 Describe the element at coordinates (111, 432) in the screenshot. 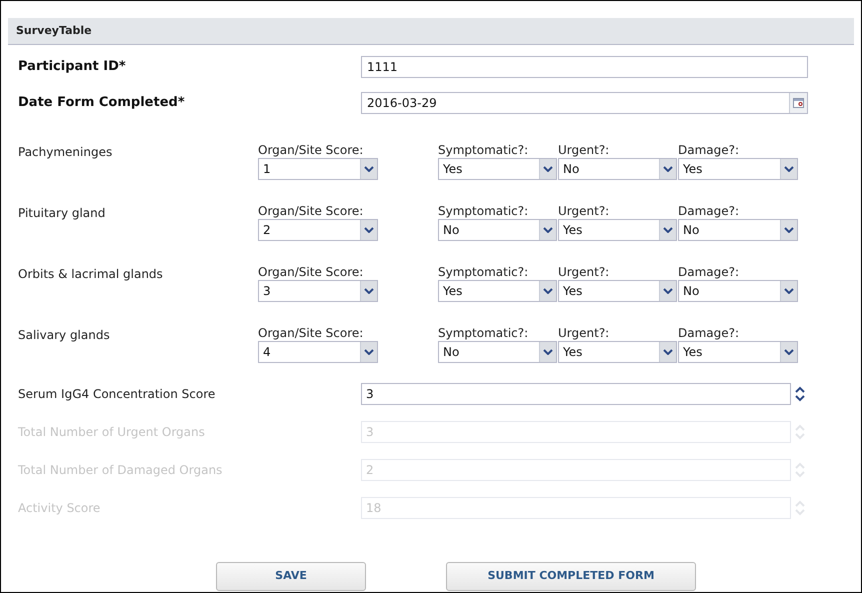

I see `field-label: Total Number of Urgent Organs` at that location.